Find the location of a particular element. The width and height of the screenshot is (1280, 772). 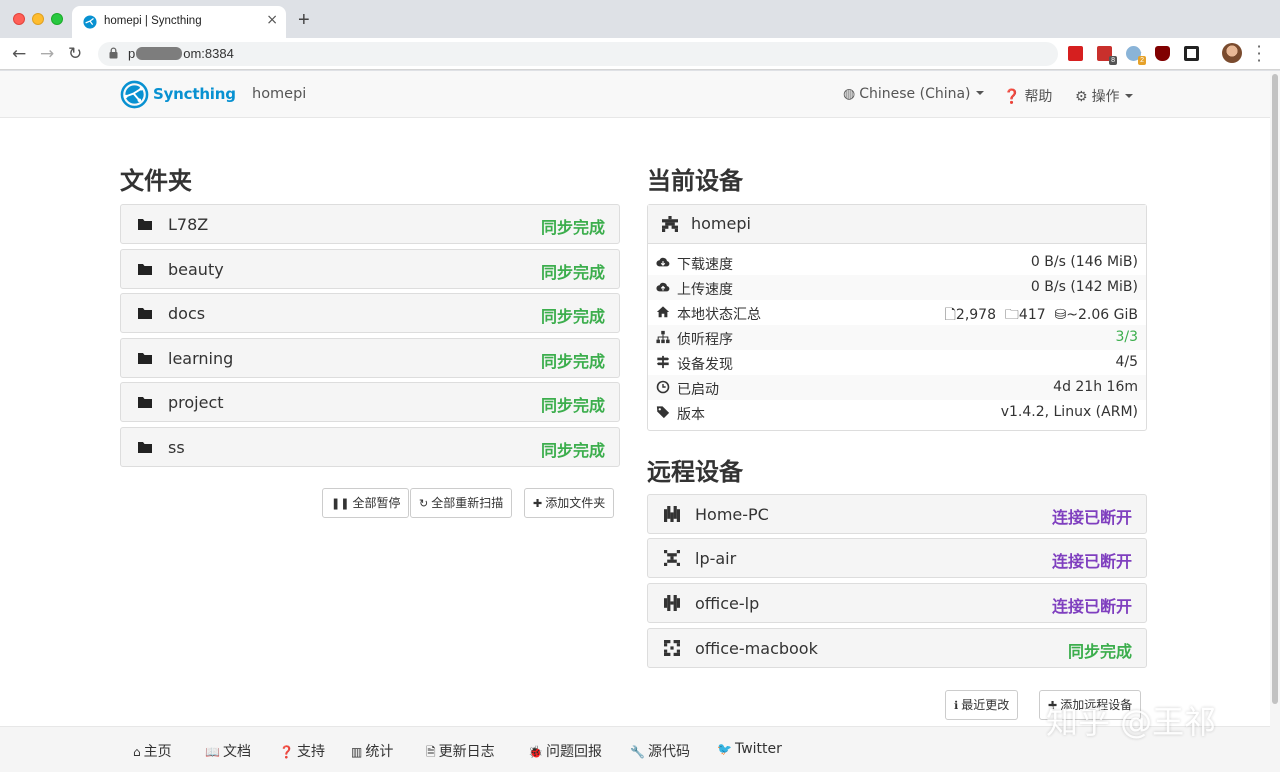

remote-device-name: office-lp is located at coordinates (727, 603).